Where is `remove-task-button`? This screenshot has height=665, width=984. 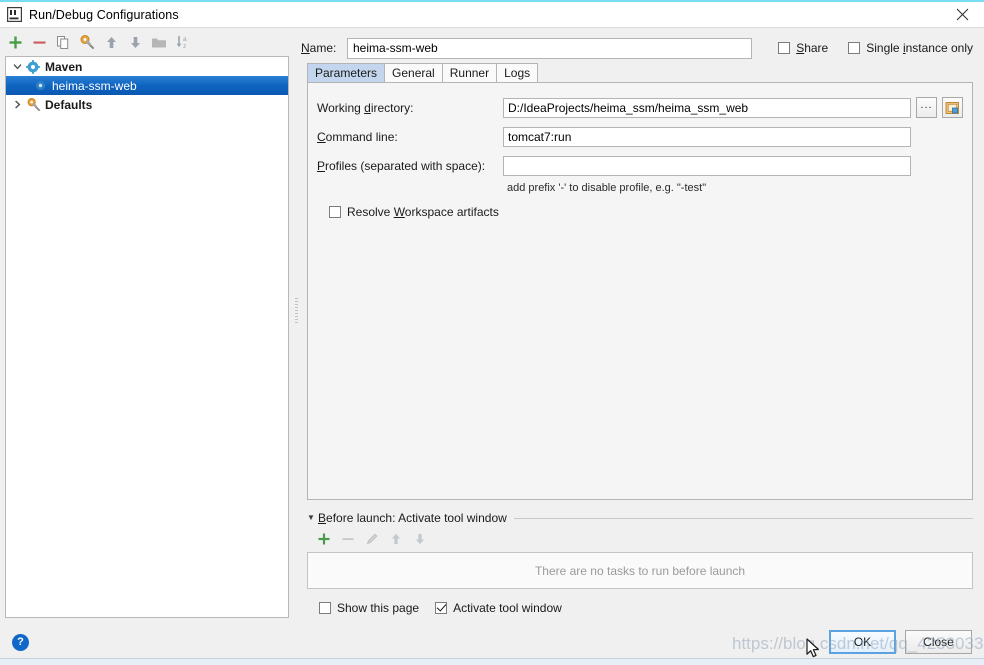
remove-task-button is located at coordinates (348, 539).